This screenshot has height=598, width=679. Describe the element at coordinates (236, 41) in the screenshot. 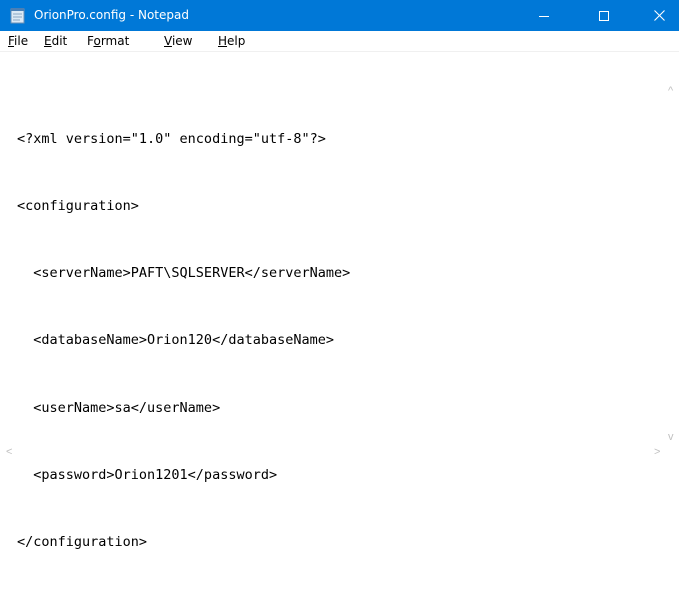

I see `menu-help-label: elp` at that location.